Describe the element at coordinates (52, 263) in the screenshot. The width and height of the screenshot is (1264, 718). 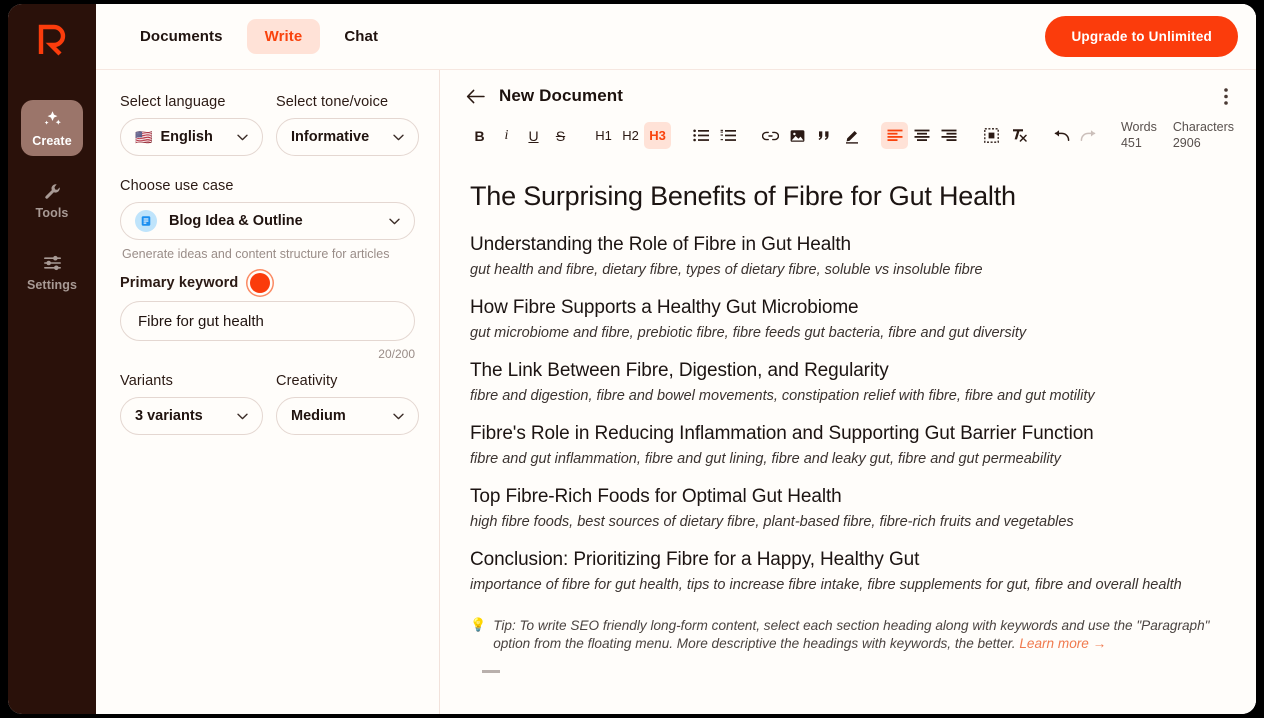
I see `sliders-icon` at that location.